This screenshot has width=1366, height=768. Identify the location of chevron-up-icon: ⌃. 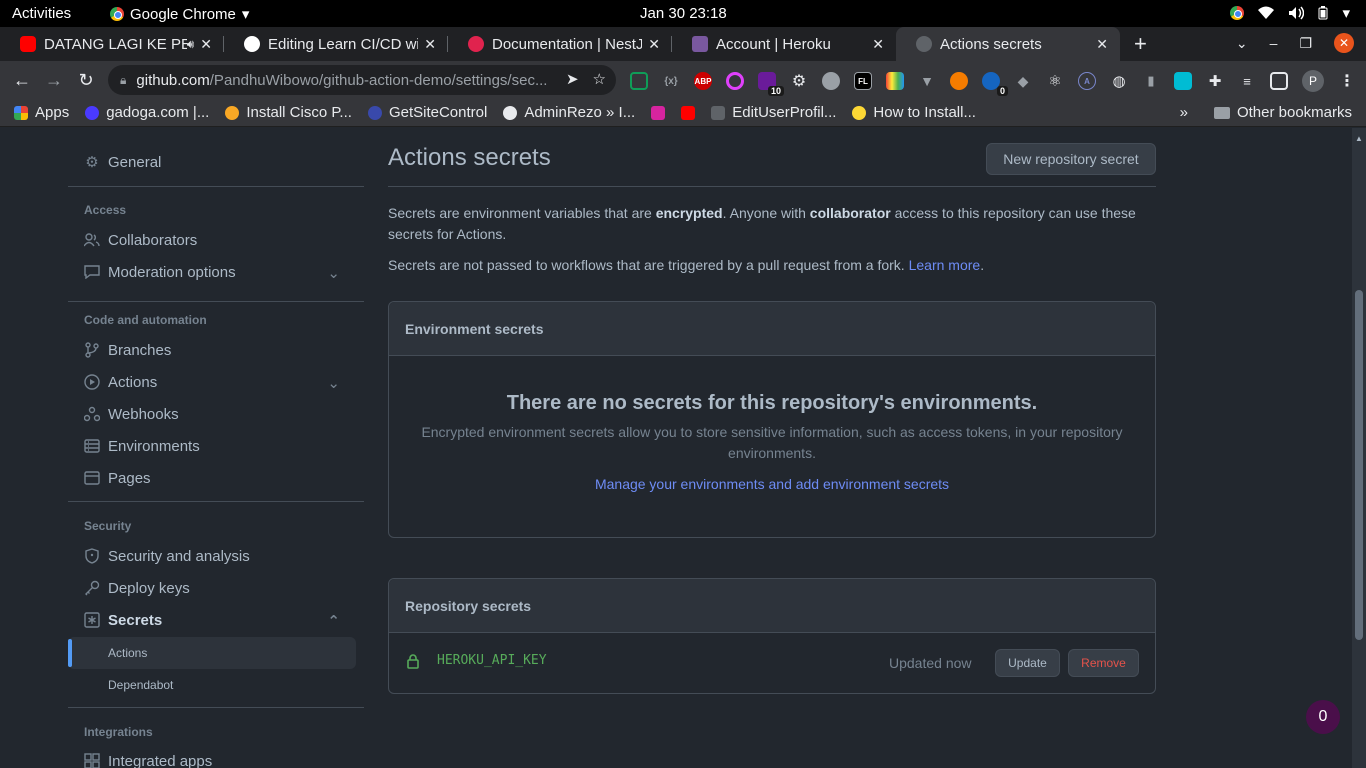
(333, 621).